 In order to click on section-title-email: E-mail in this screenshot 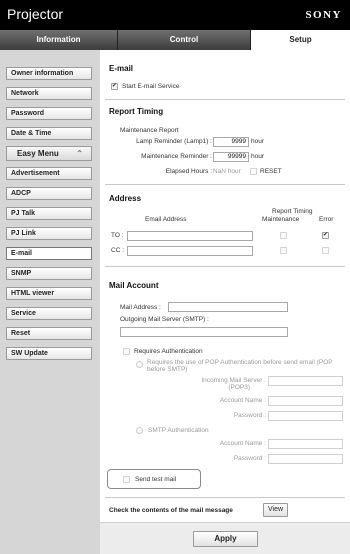, I will do `click(121, 68)`.